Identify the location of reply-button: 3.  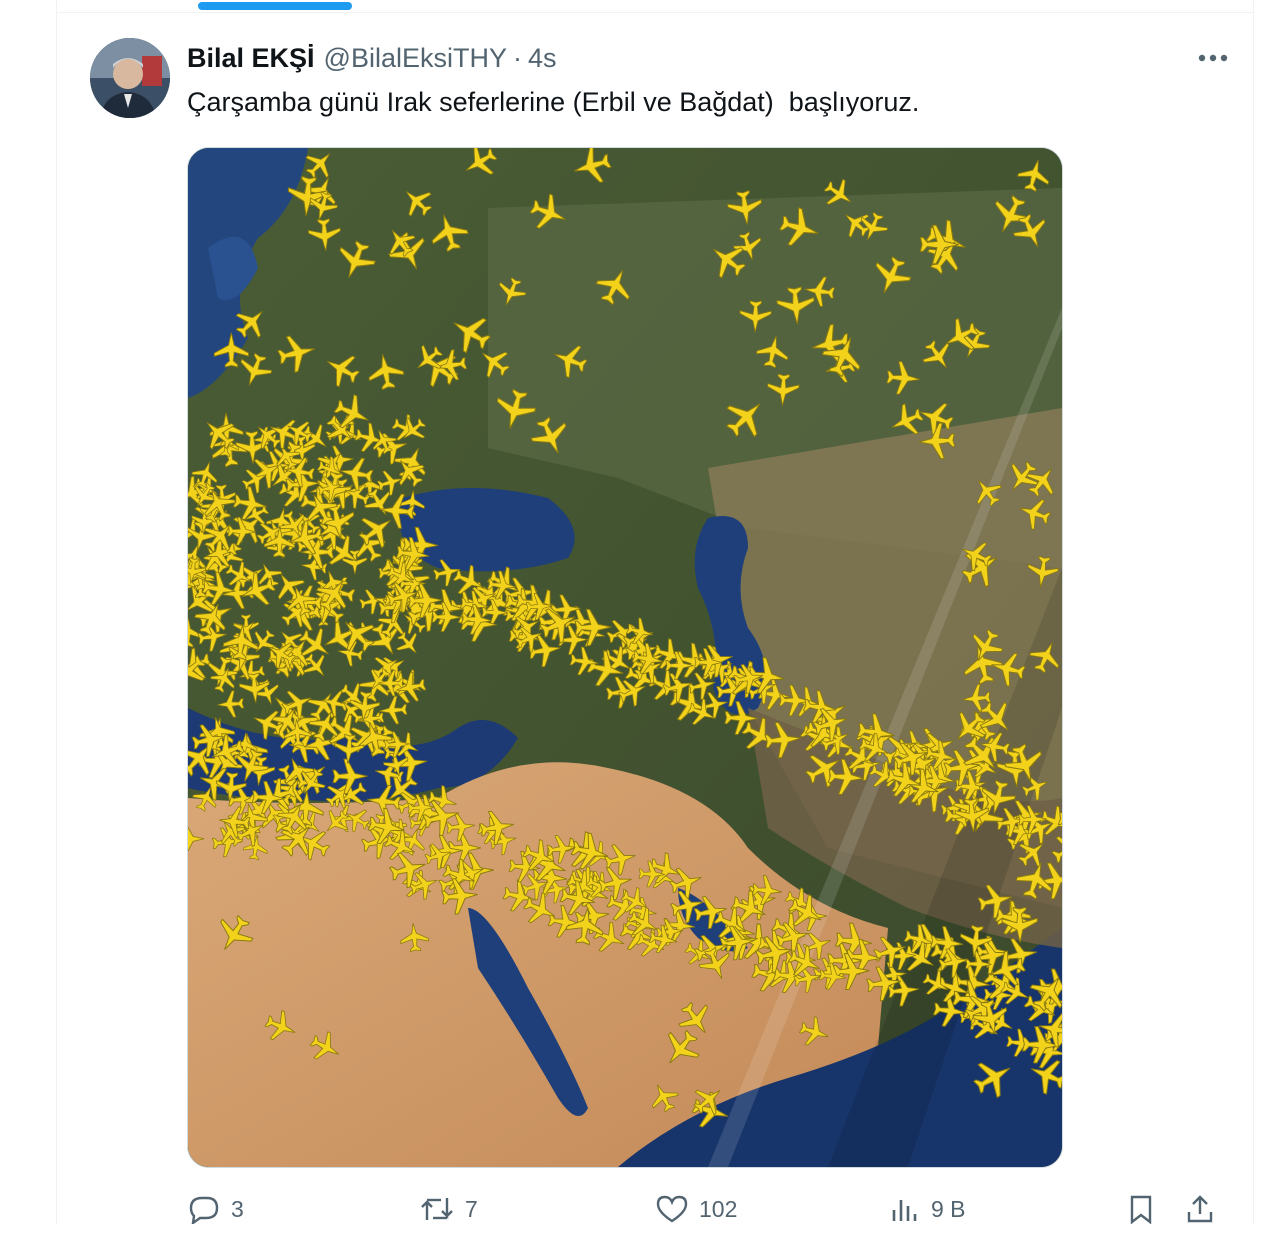
(215, 1209).